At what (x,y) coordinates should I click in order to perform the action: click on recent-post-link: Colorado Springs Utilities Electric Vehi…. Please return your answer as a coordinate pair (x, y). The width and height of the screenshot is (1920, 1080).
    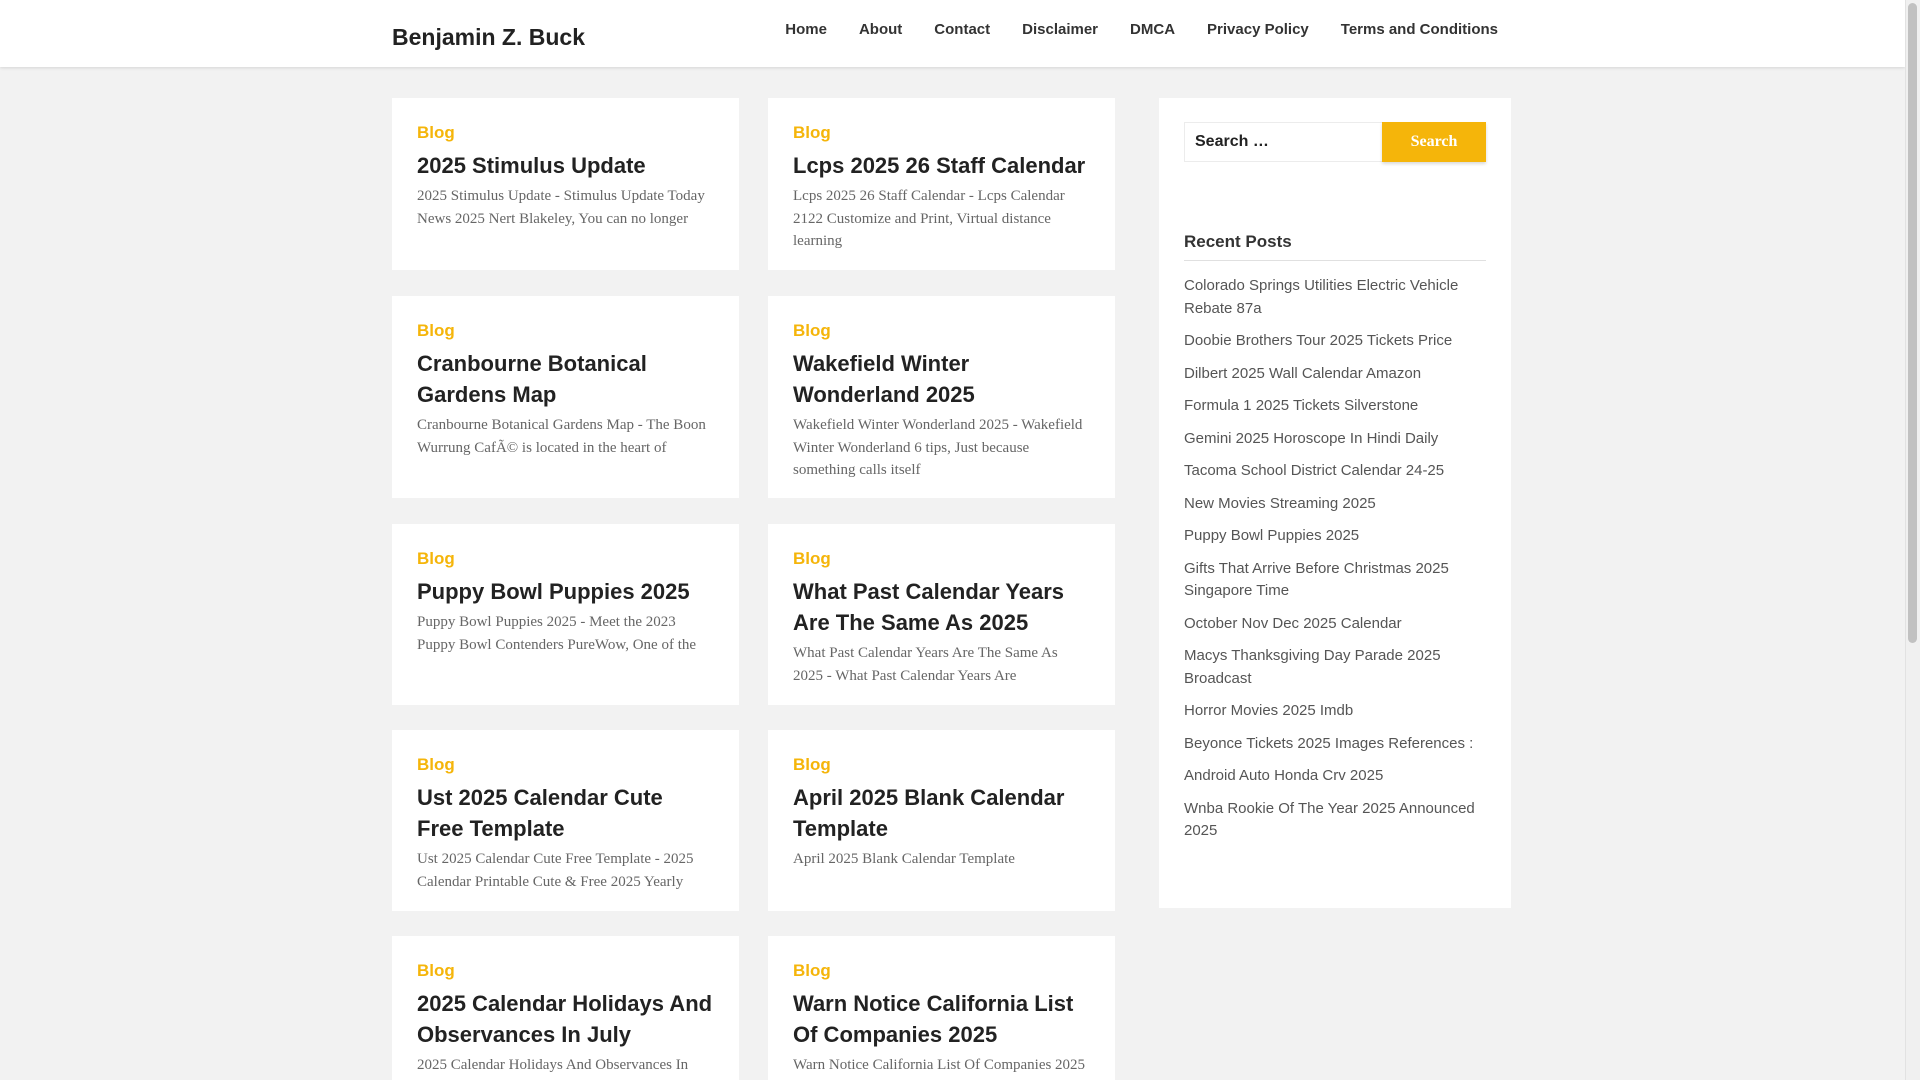
    Looking at the image, I should click on (1321, 297).